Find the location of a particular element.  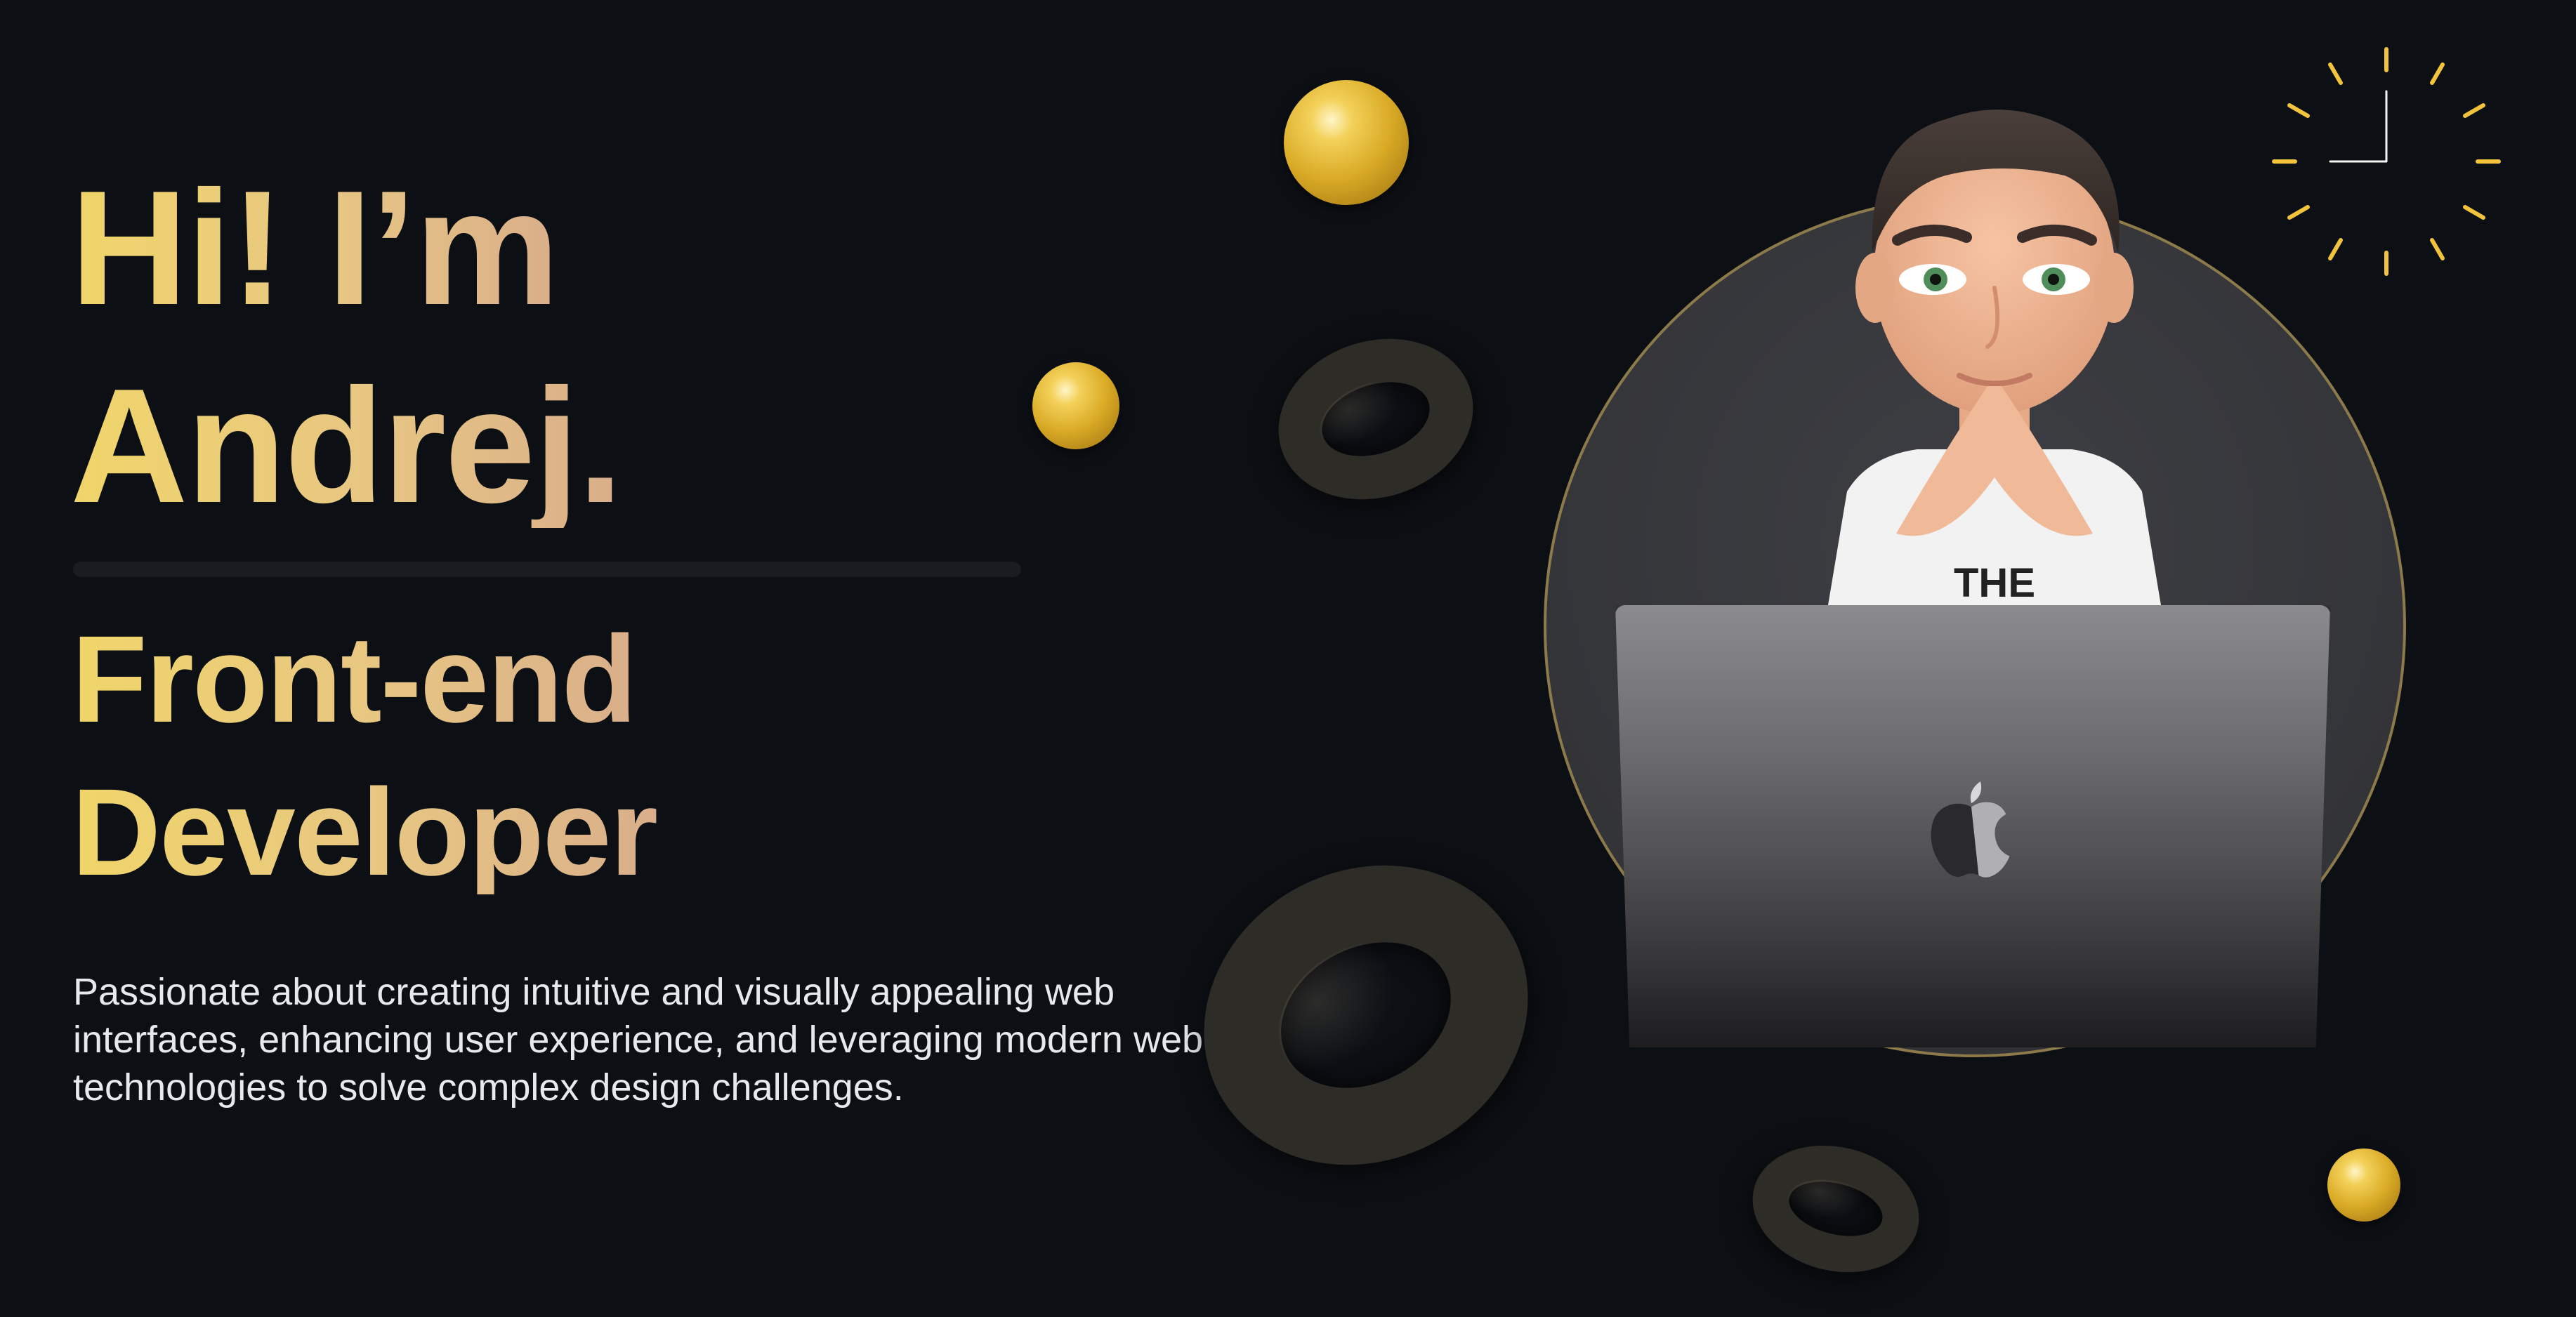

role-line-1: Front-end is located at coordinates (354, 679).